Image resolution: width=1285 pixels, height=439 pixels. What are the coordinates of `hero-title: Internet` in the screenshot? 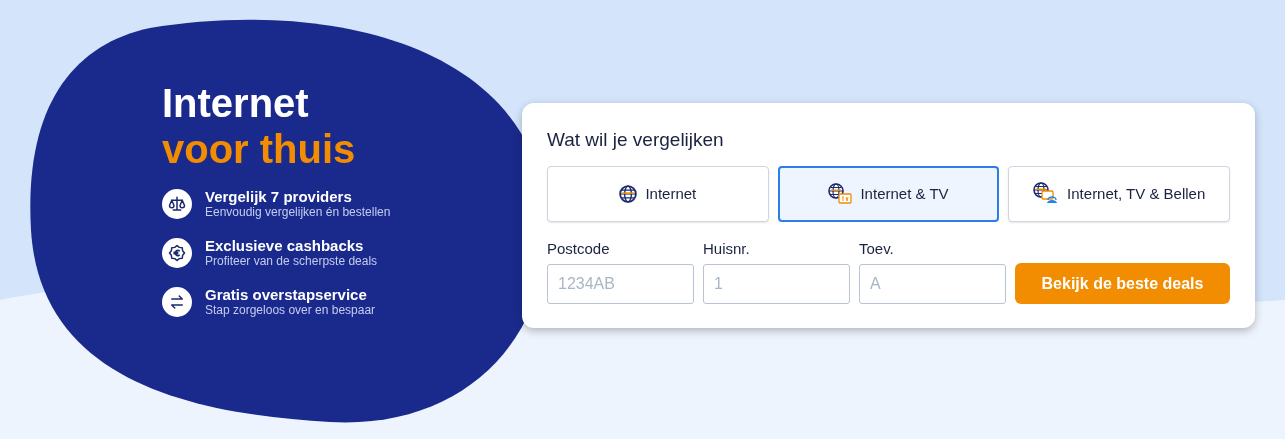 It's located at (236, 103).